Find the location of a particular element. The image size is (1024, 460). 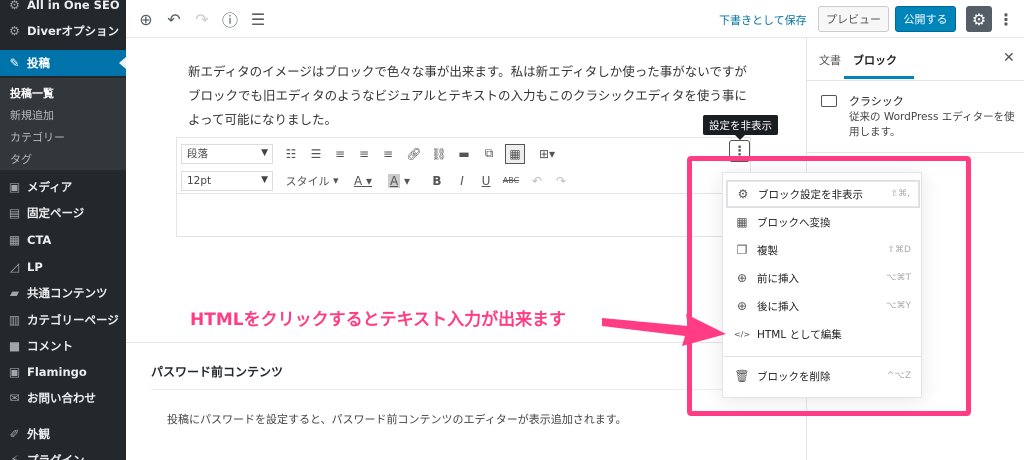

style-dropdown: スタイル ▾ is located at coordinates (312, 181).